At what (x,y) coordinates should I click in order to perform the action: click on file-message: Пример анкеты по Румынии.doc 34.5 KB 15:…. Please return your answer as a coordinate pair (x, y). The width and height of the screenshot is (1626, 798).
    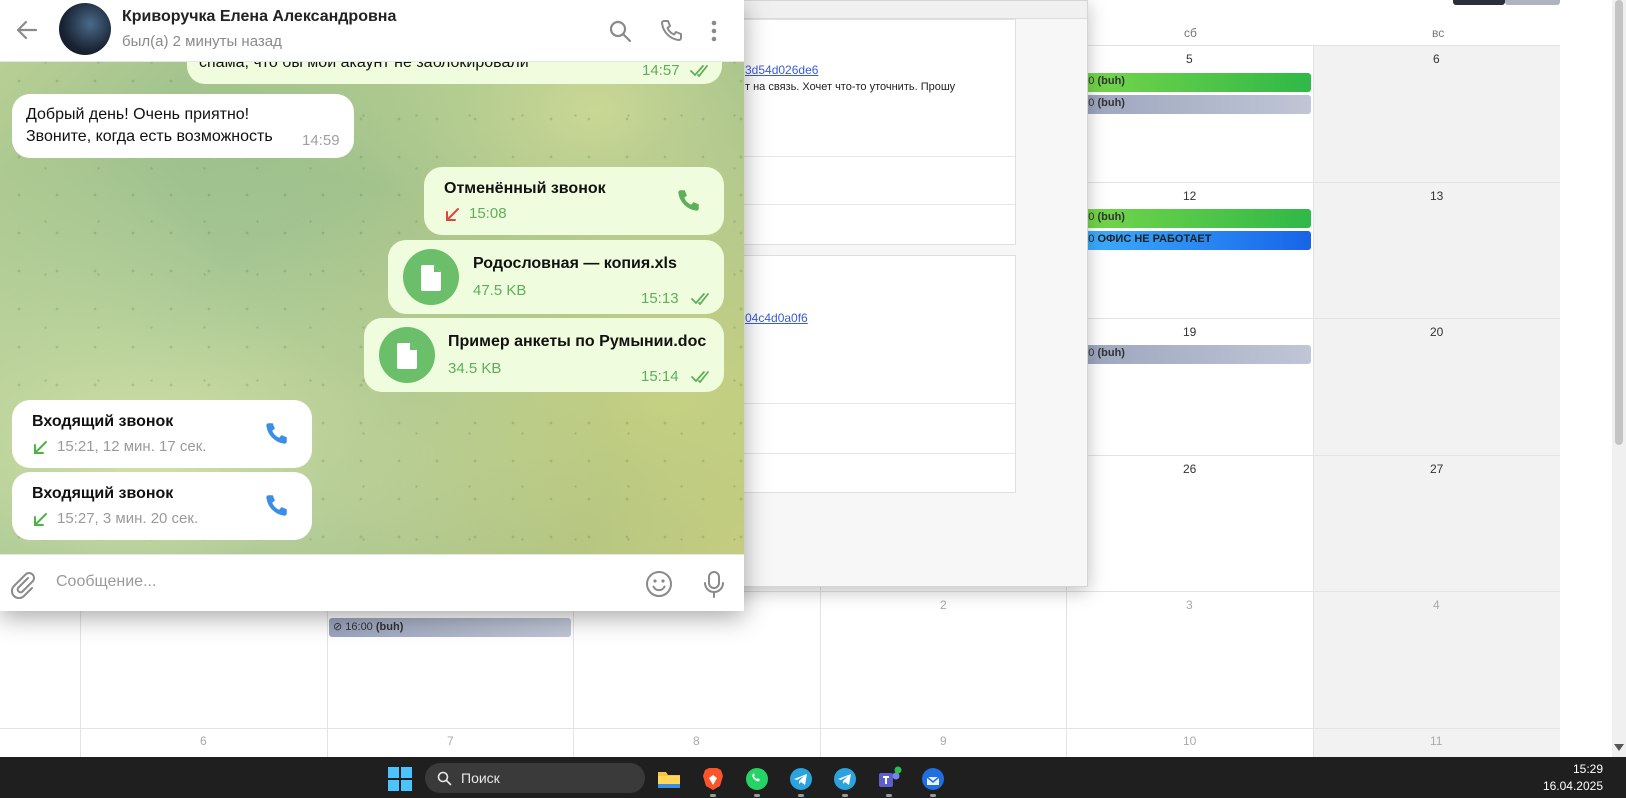
    Looking at the image, I should click on (544, 355).